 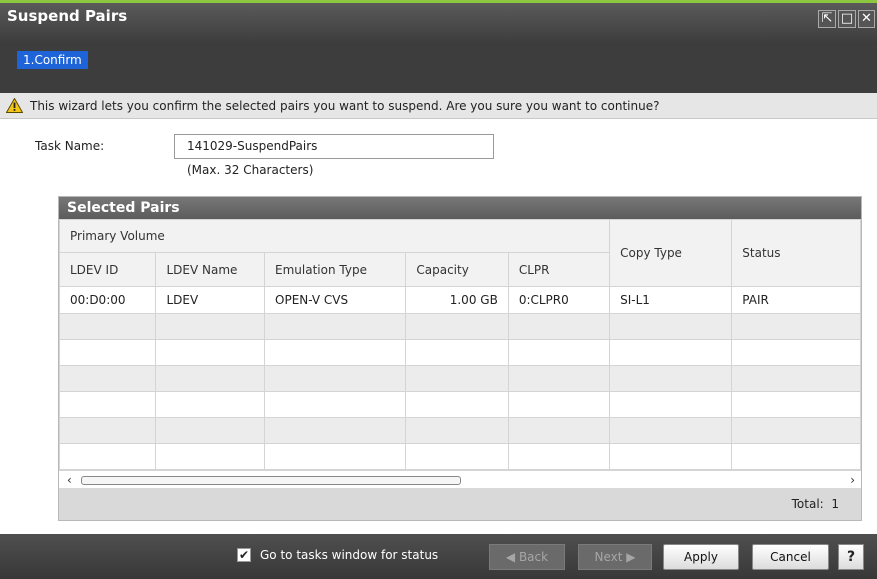 I want to click on cell-status: PAIR, so click(x=796, y=300).